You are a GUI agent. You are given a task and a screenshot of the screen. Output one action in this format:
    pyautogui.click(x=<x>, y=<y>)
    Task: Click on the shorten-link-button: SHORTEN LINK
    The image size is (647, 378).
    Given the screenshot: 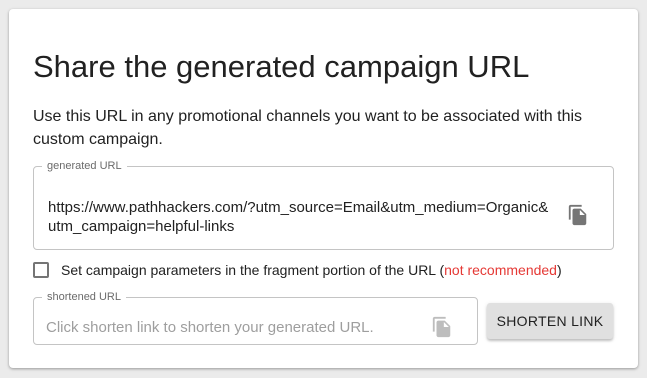 What is the action you would take?
    pyautogui.click(x=550, y=321)
    